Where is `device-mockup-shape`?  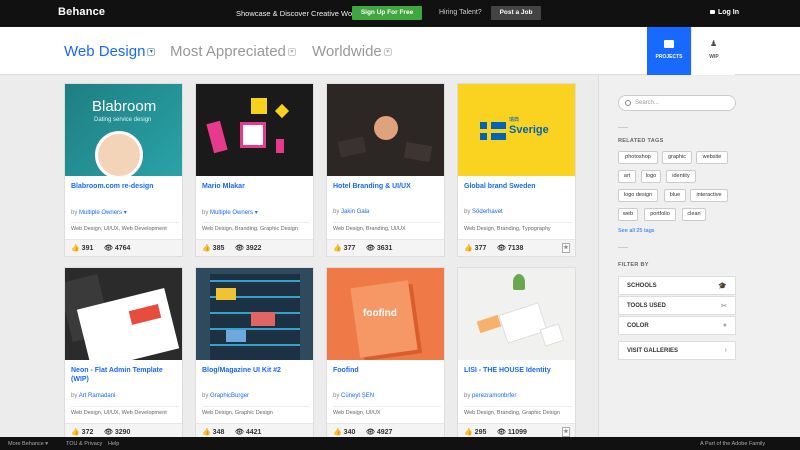 device-mockup-shape is located at coordinates (384, 319).